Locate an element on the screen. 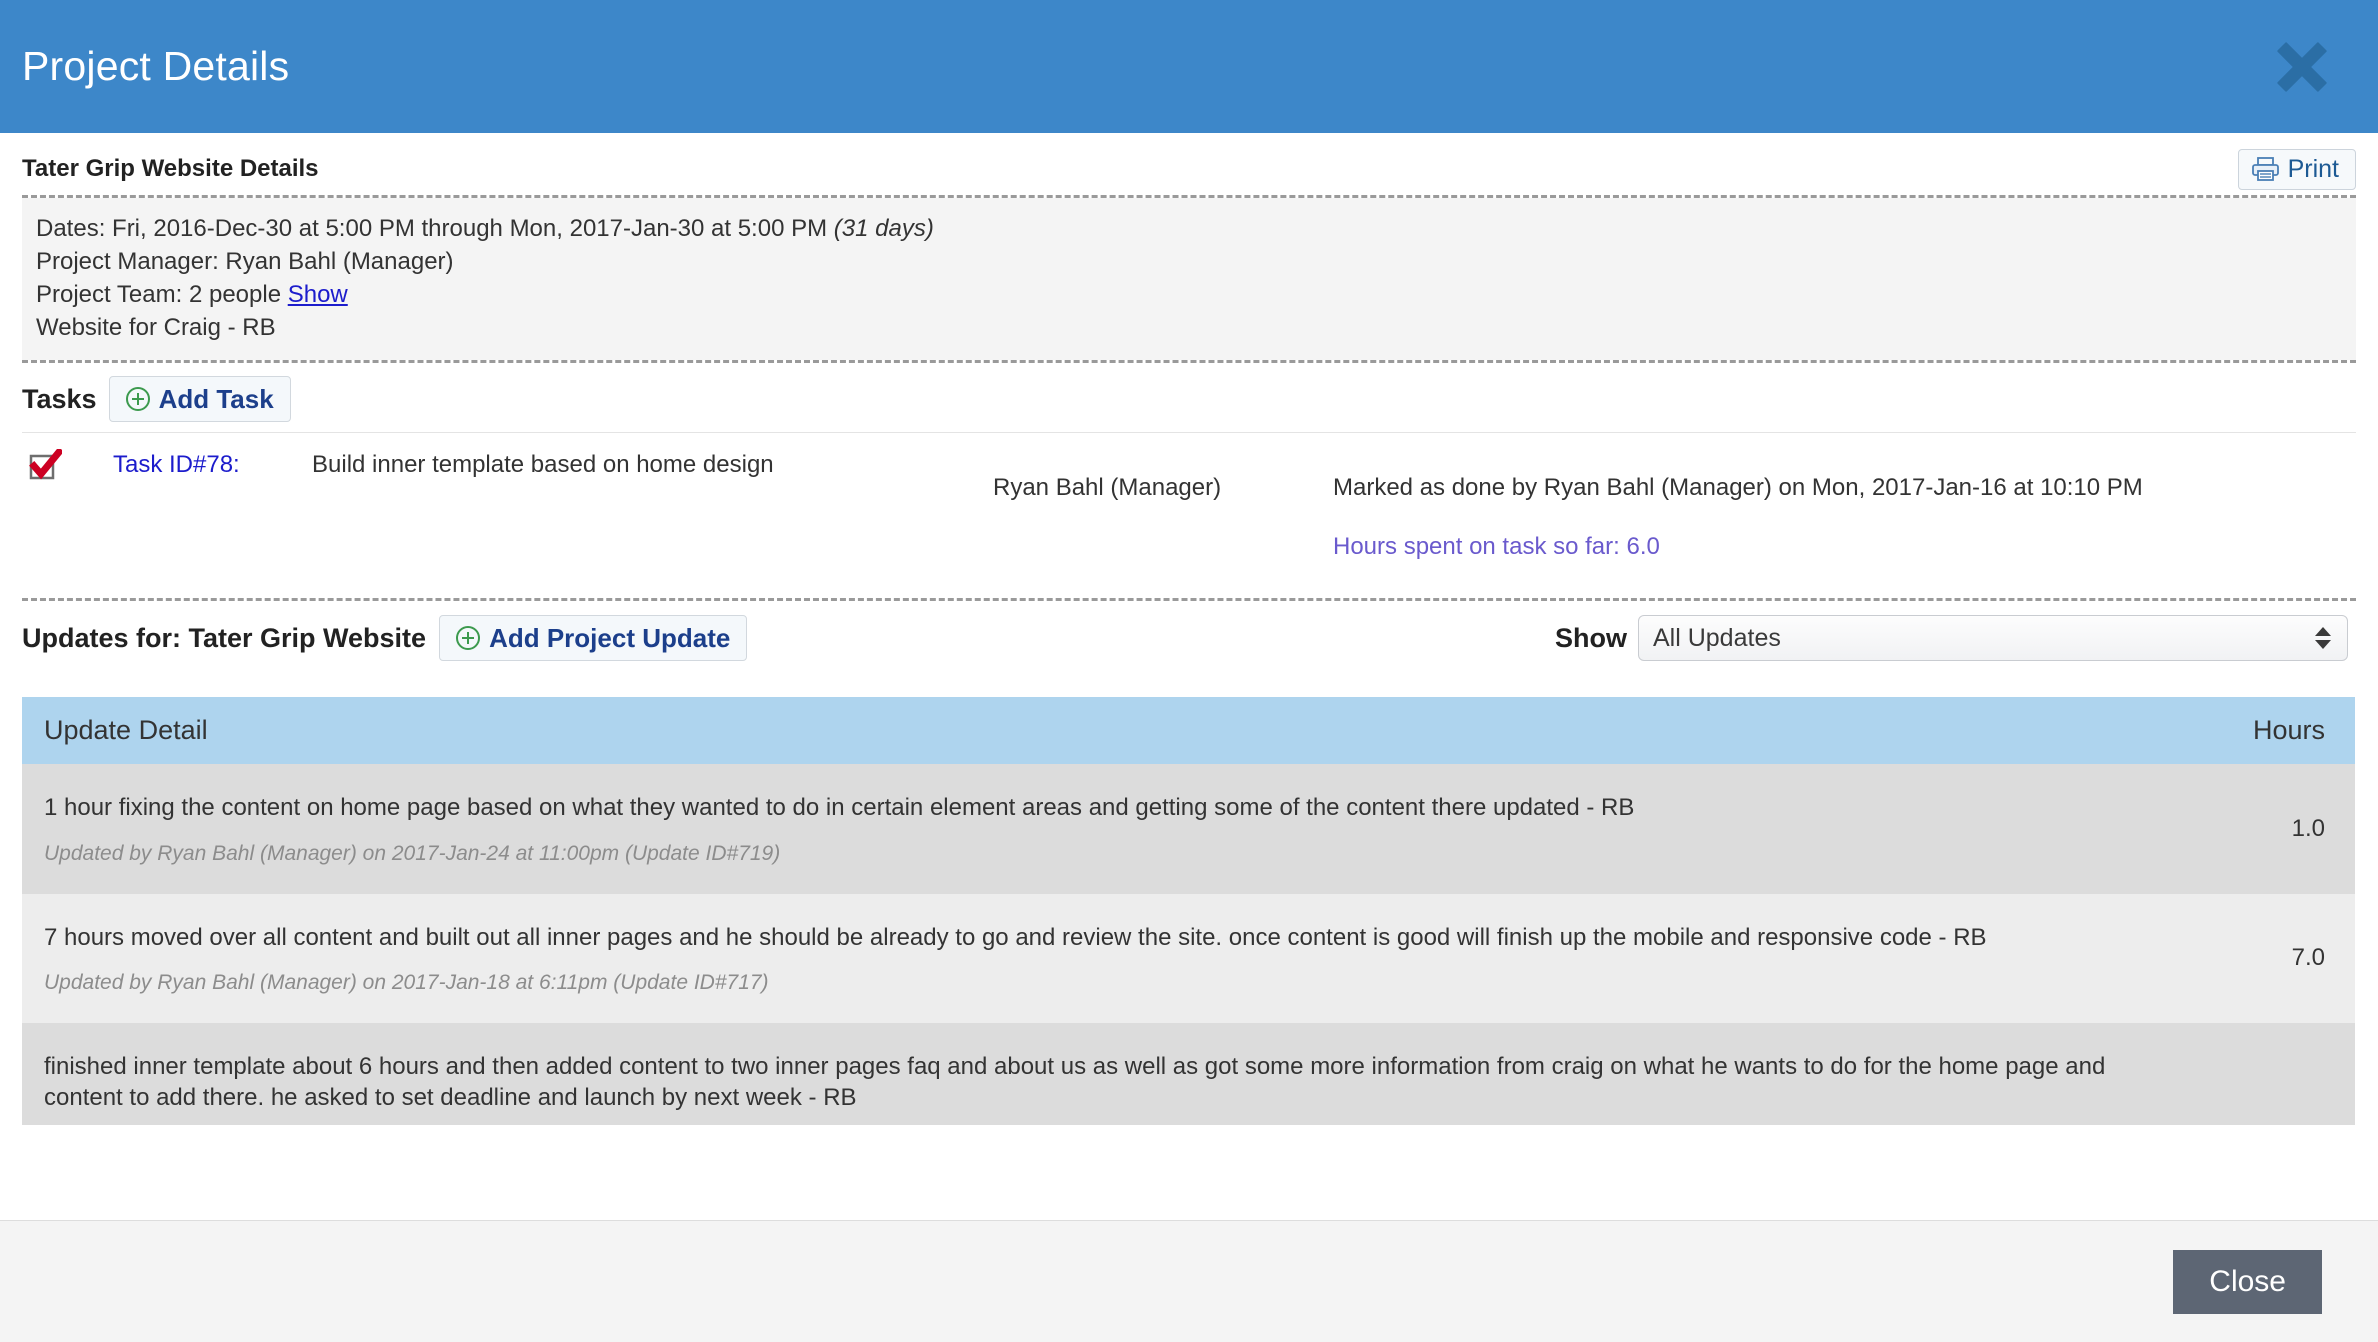 The image size is (2378, 1342). add-task-button: Add Task is located at coordinates (199, 399).